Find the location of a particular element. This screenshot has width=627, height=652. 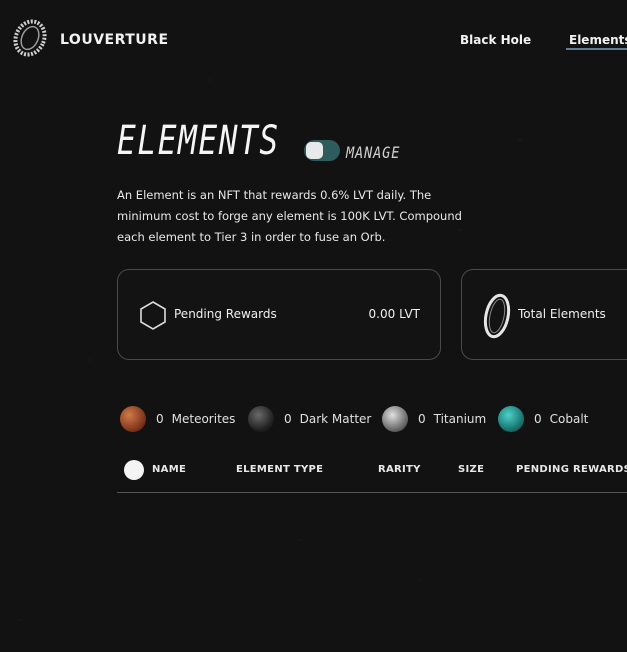

total-elements-card: Total Elements is located at coordinates (544, 314).